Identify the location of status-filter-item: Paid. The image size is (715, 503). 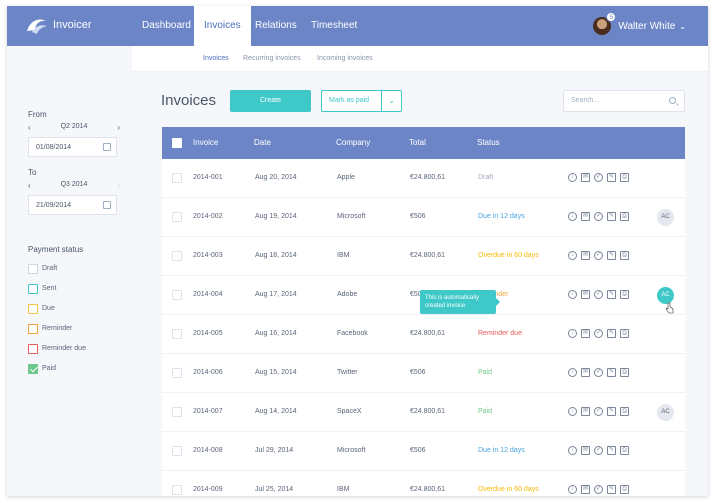
(42, 368).